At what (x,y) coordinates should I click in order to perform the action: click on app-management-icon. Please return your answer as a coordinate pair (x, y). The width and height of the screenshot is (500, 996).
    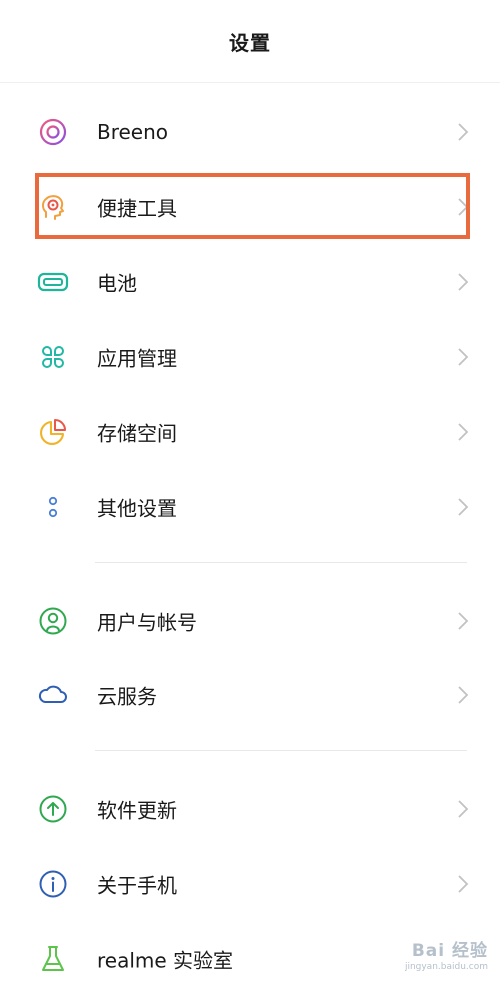
    Looking at the image, I should click on (53, 357).